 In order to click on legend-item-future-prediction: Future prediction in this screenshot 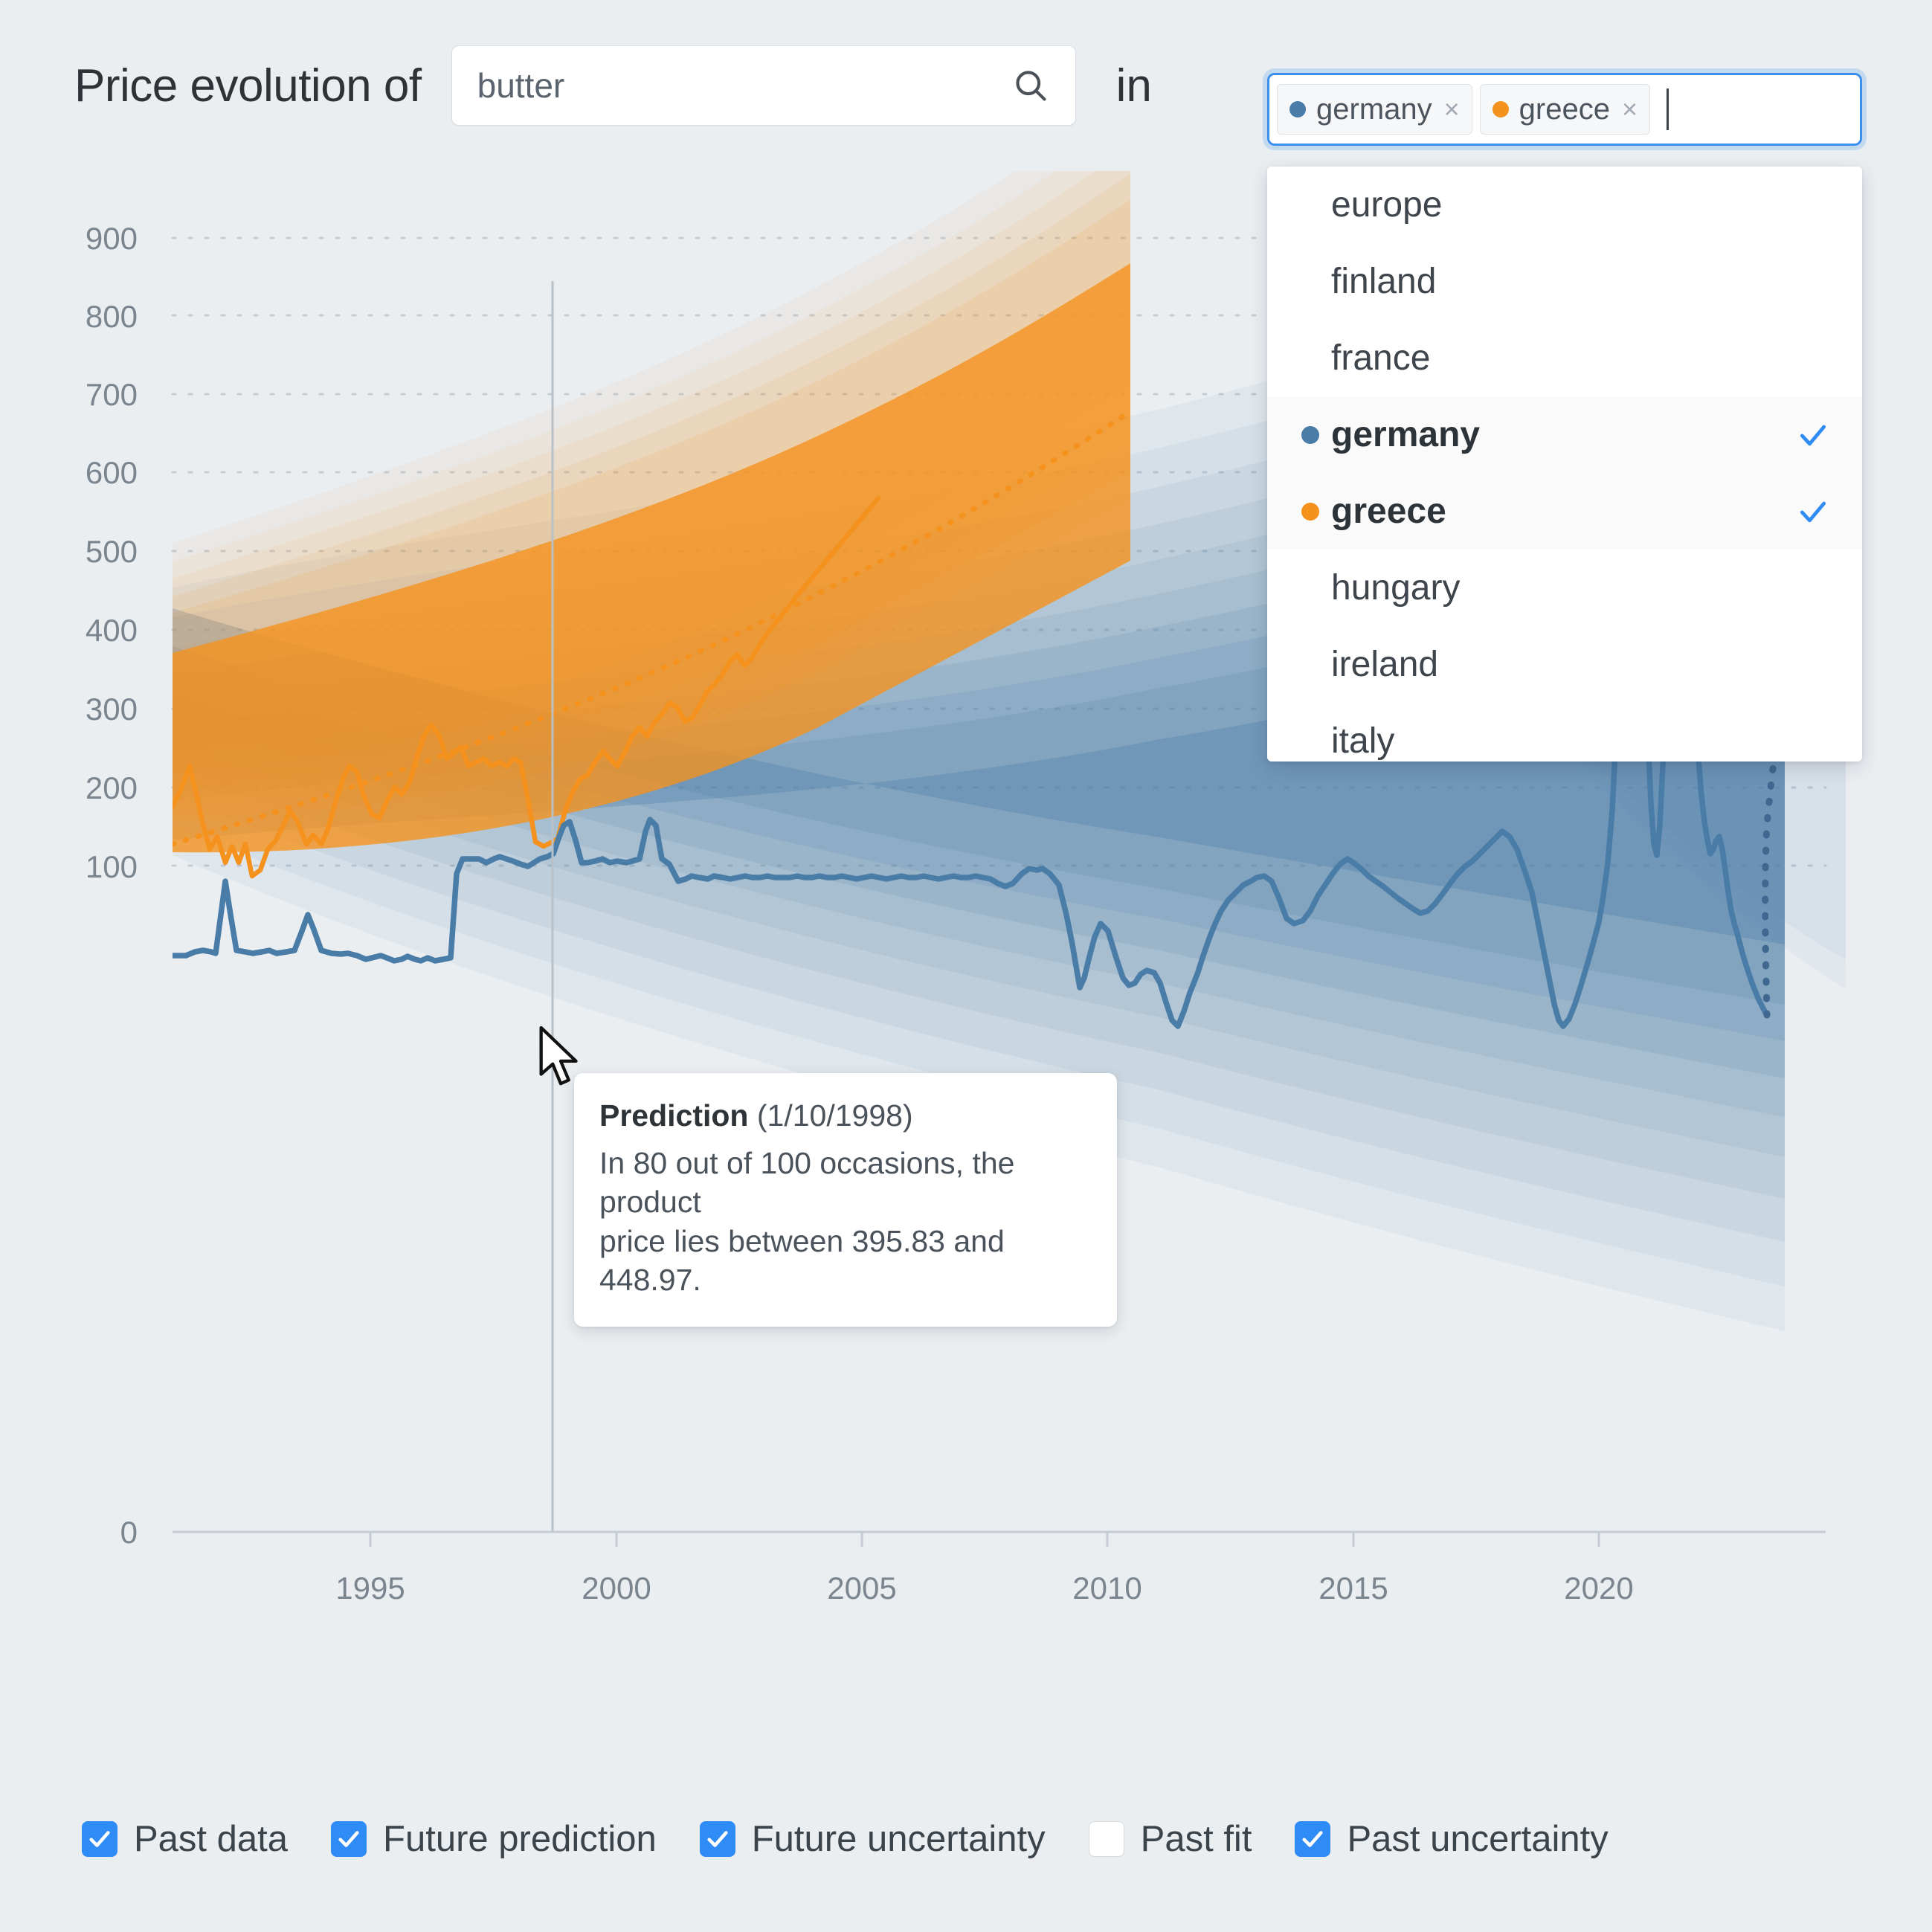, I will do `click(494, 1839)`.